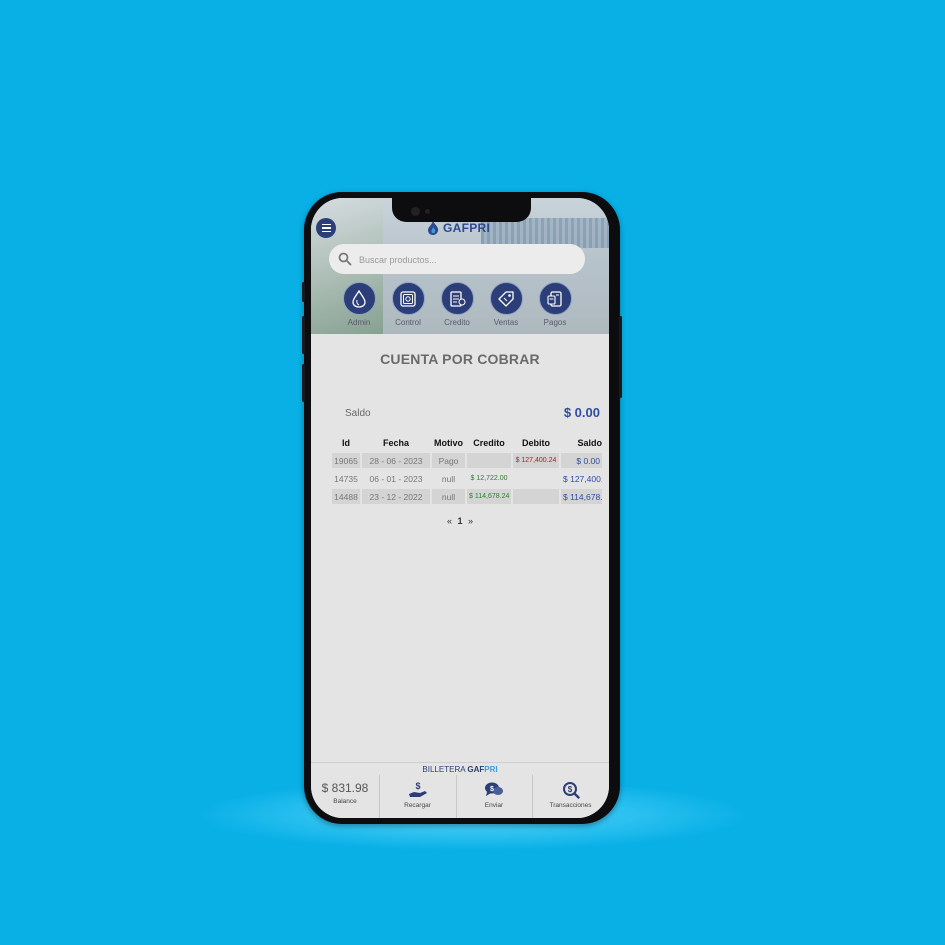 The image size is (945, 945). I want to click on wallet-title-brand-b: PRI, so click(491, 769).